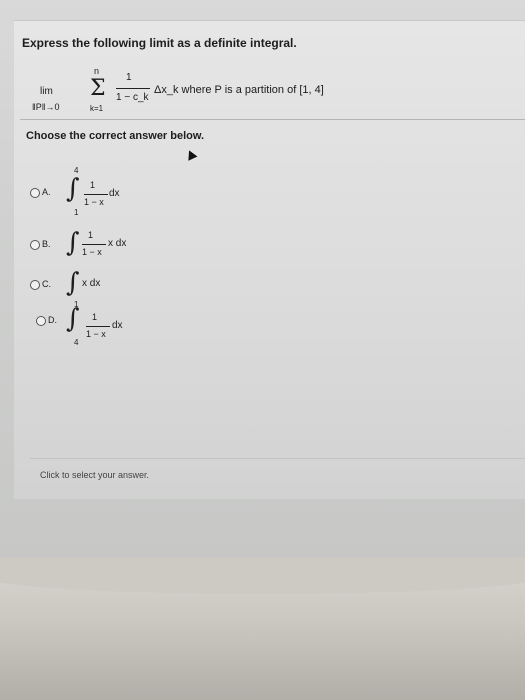 This screenshot has width=525, height=700. Describe the element at coordinates (90, 193) in the screenshot. I see `option-a: A. 4 ∫ 1 1 1 − x dx` at that location.